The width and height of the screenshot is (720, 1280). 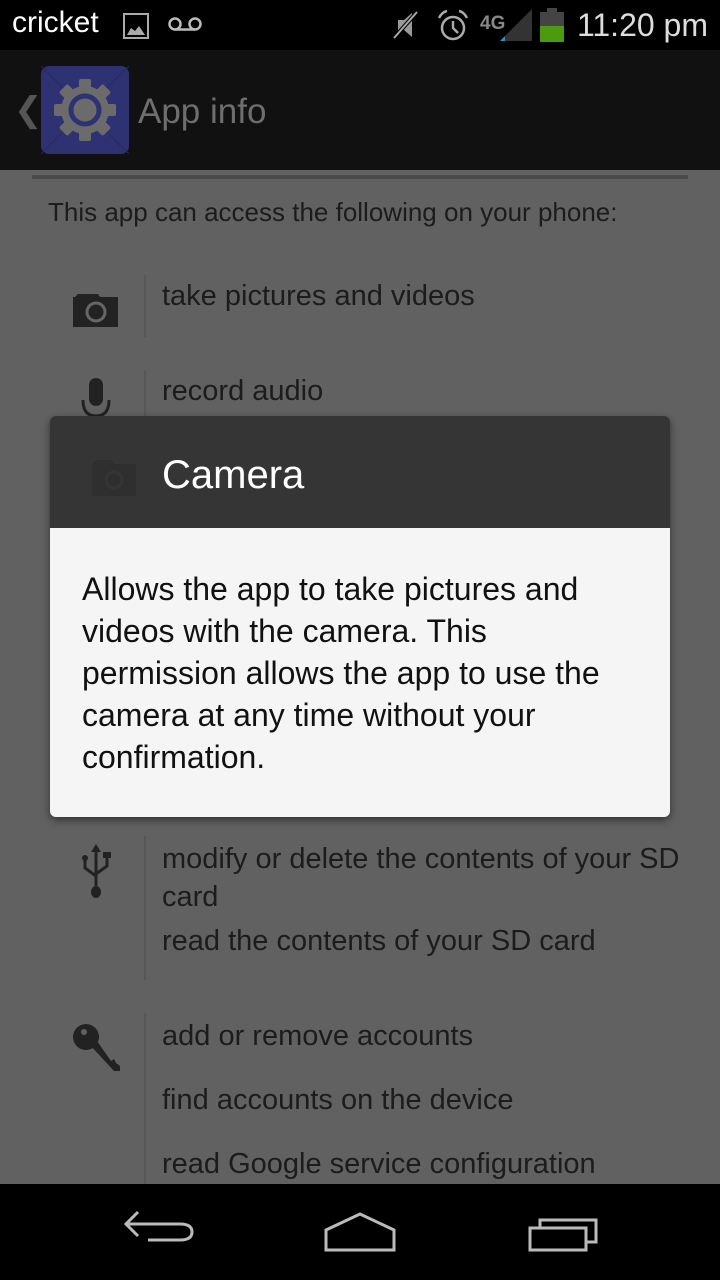 I want to click on permission-item: find accounts on the device, so click(x=338, y=1100).